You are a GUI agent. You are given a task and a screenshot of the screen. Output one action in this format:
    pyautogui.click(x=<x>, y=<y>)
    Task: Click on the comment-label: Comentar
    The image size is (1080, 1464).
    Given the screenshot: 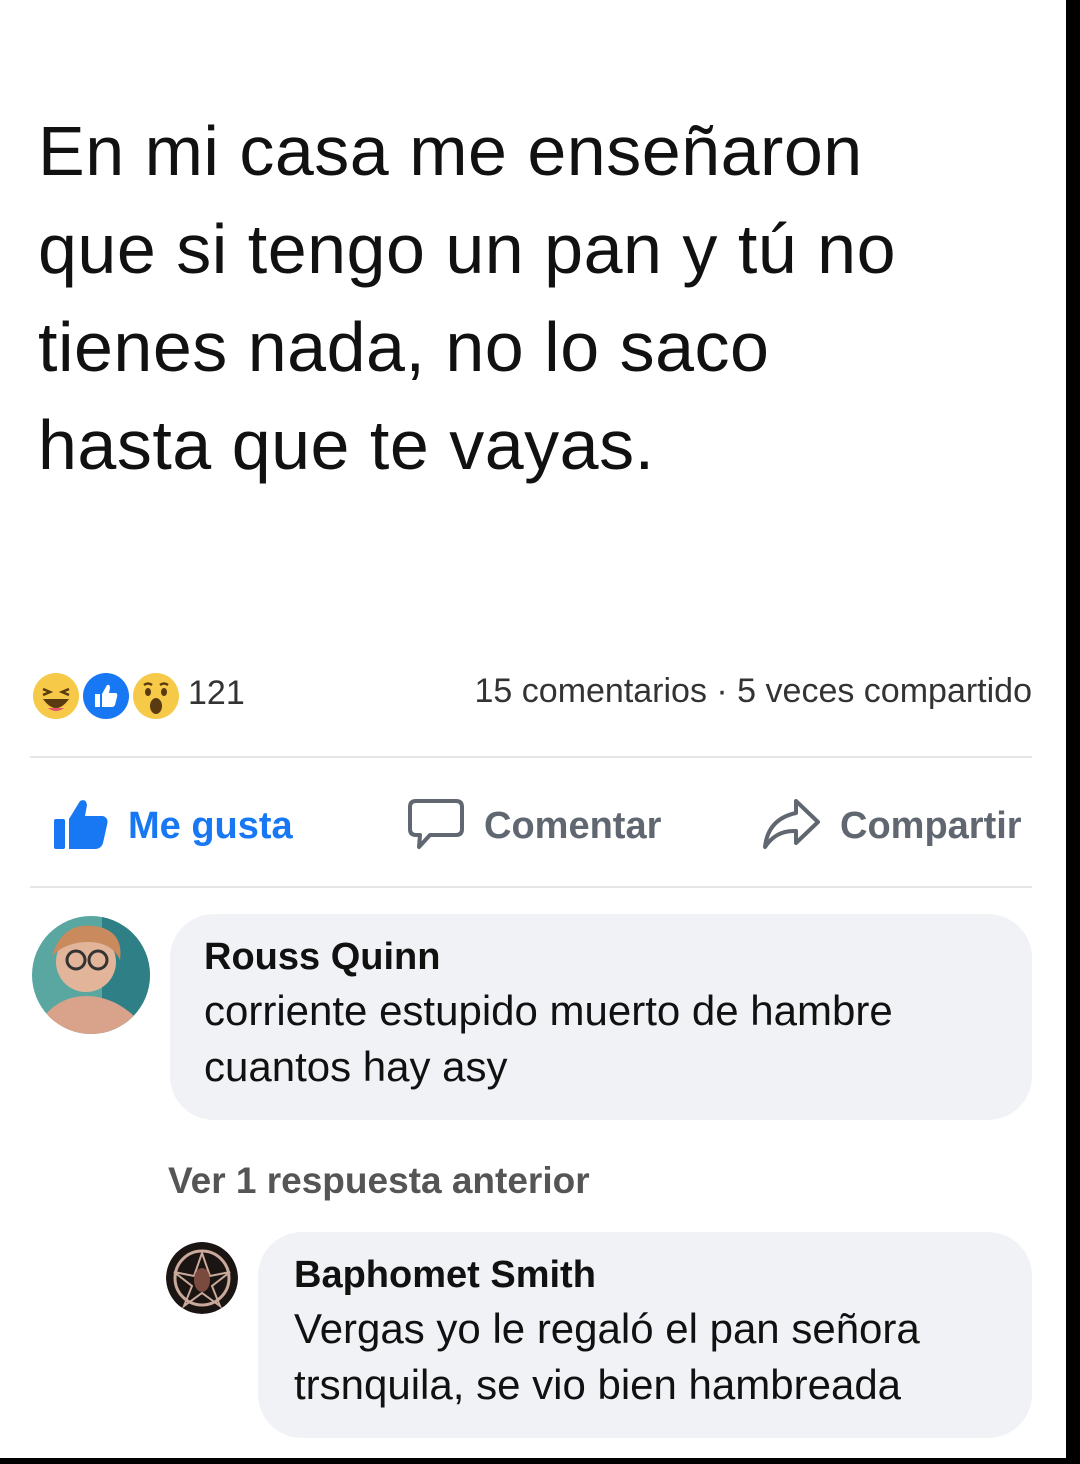 What is the action you would take?
    pyautogui.click(x=573, y=825)
    